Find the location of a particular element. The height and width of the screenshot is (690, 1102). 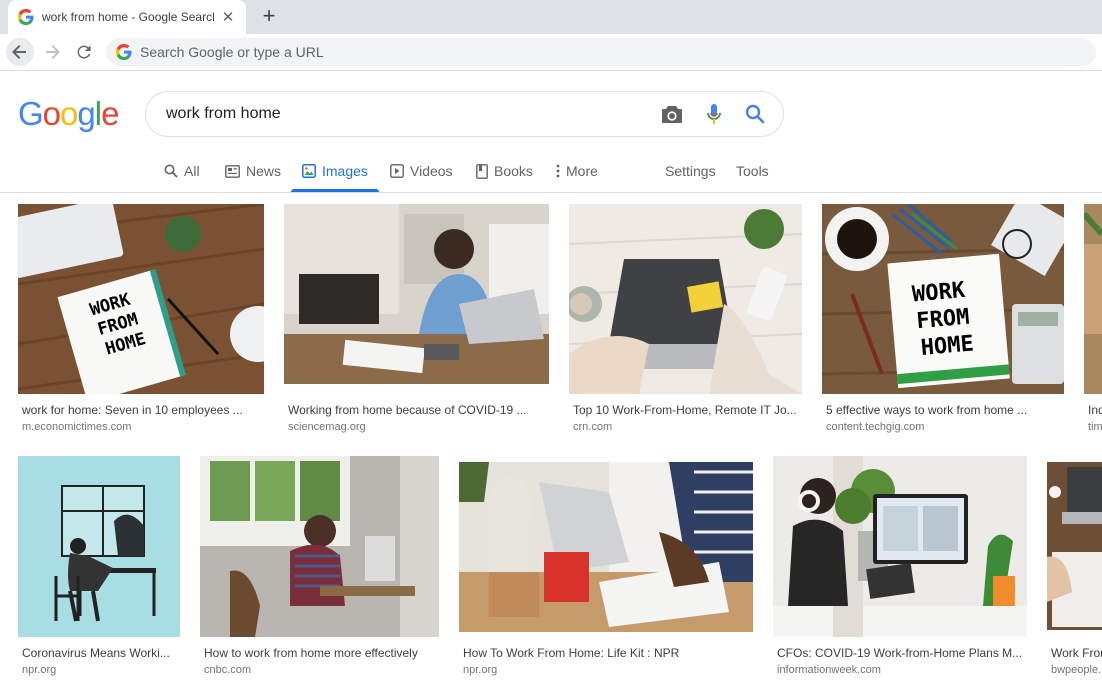

arrow-left-icon is located at coordinates (19, 52).